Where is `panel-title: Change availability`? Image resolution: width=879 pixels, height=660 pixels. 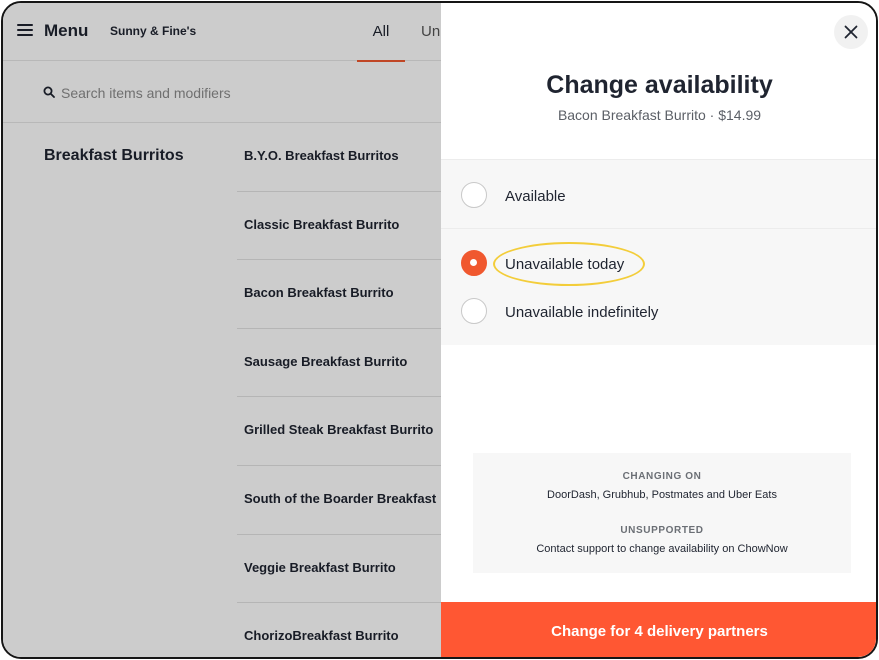 panel-title: Change availability is located at coordinates (659, 85).